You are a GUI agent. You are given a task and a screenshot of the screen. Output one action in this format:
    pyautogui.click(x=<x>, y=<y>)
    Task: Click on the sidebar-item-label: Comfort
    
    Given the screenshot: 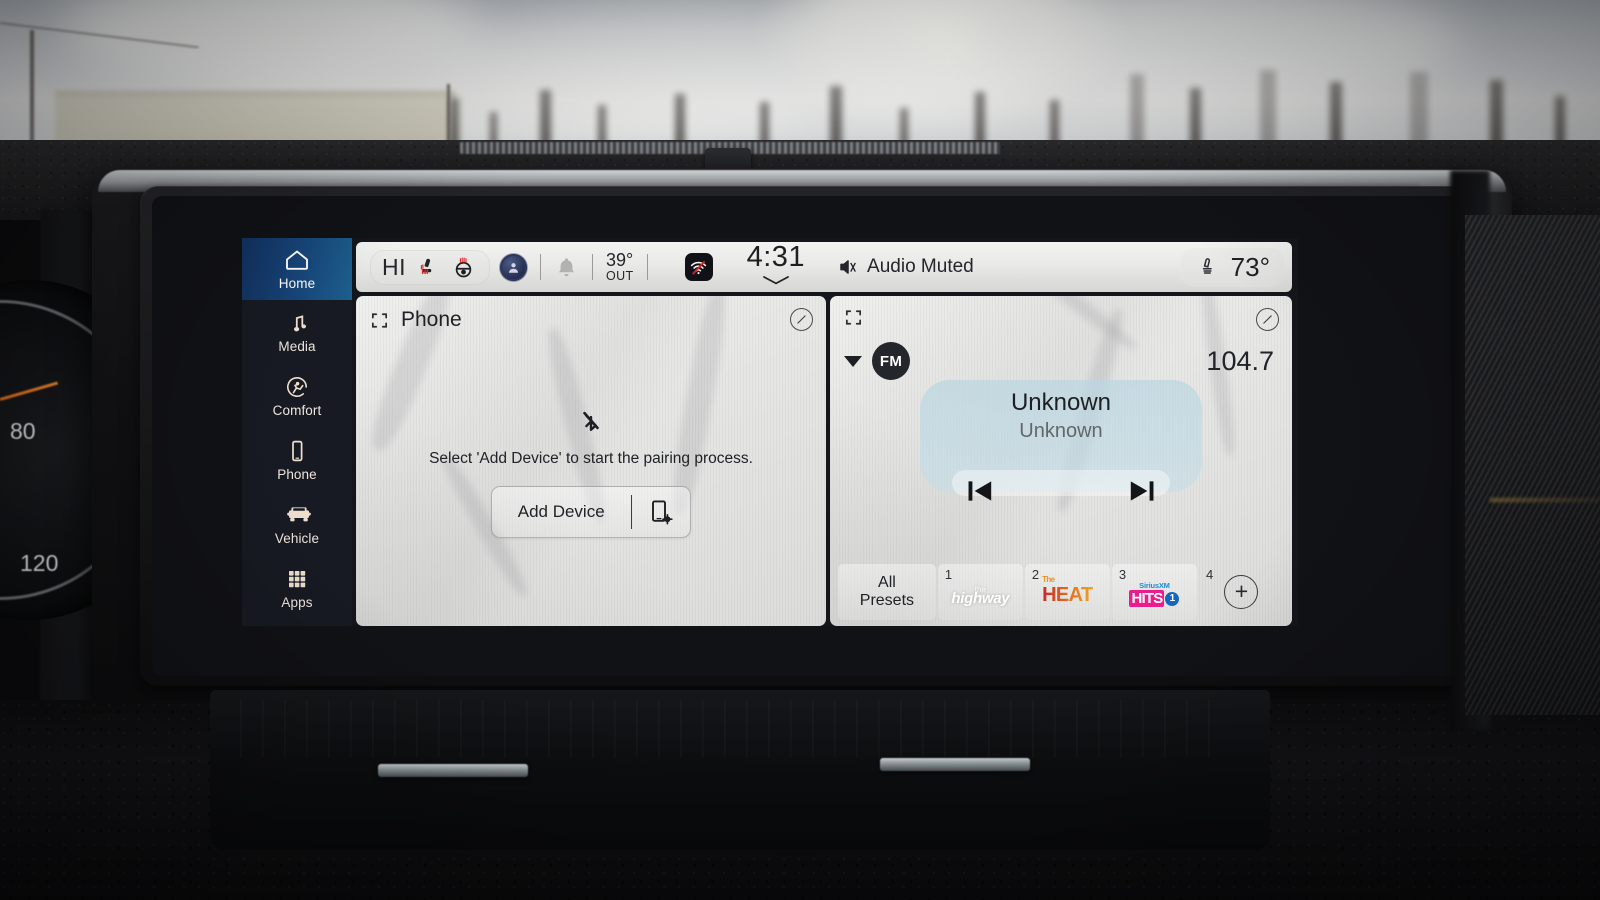 What is the action you would take?
    pyautogui.click(x=297, y=410)
    